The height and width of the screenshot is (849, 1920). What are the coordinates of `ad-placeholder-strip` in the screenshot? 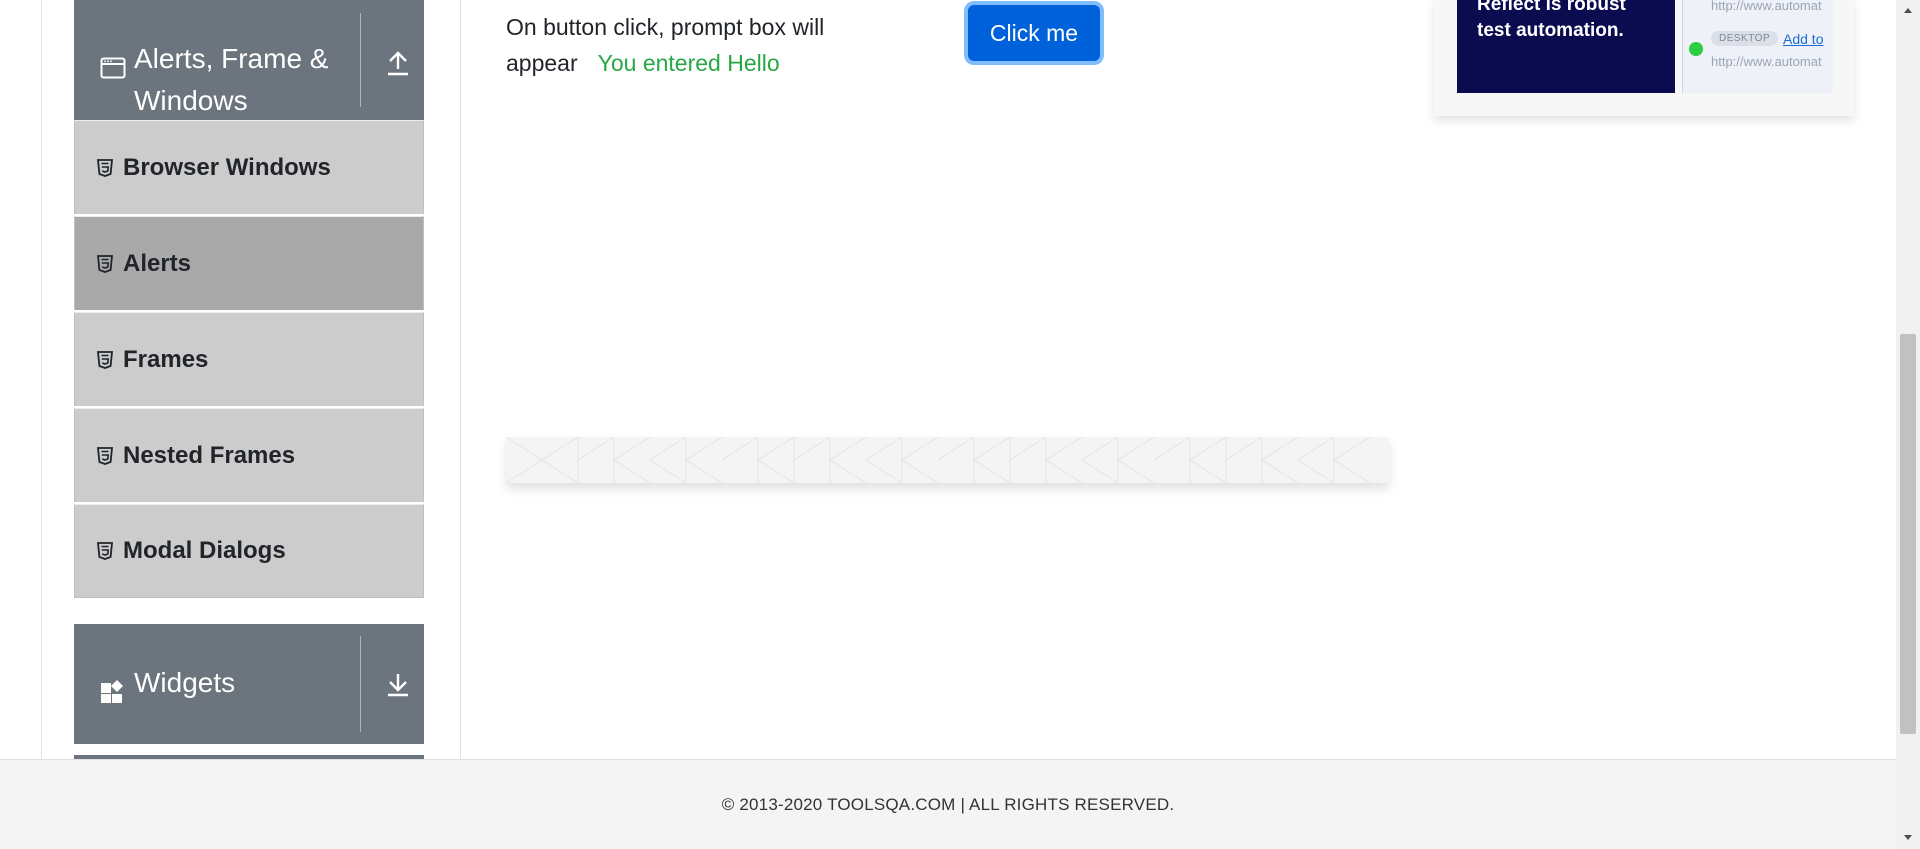 It's located at (947, 460).